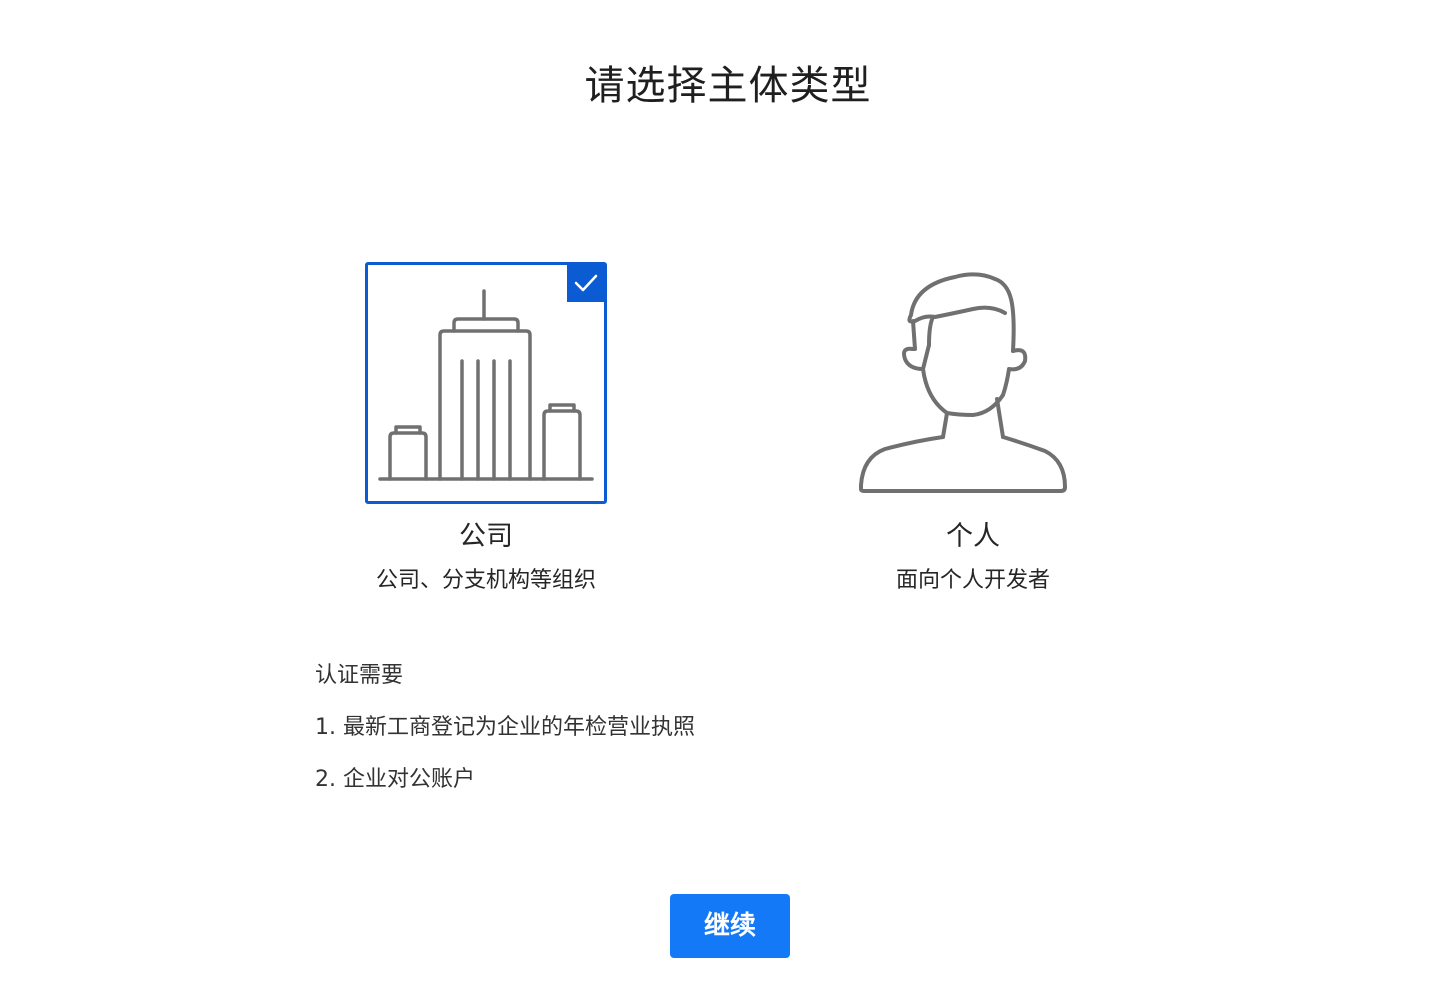  Describe the element at coordinates (359, 675) in the screenshot. I see `requirements-title: 认证需要` at that location.